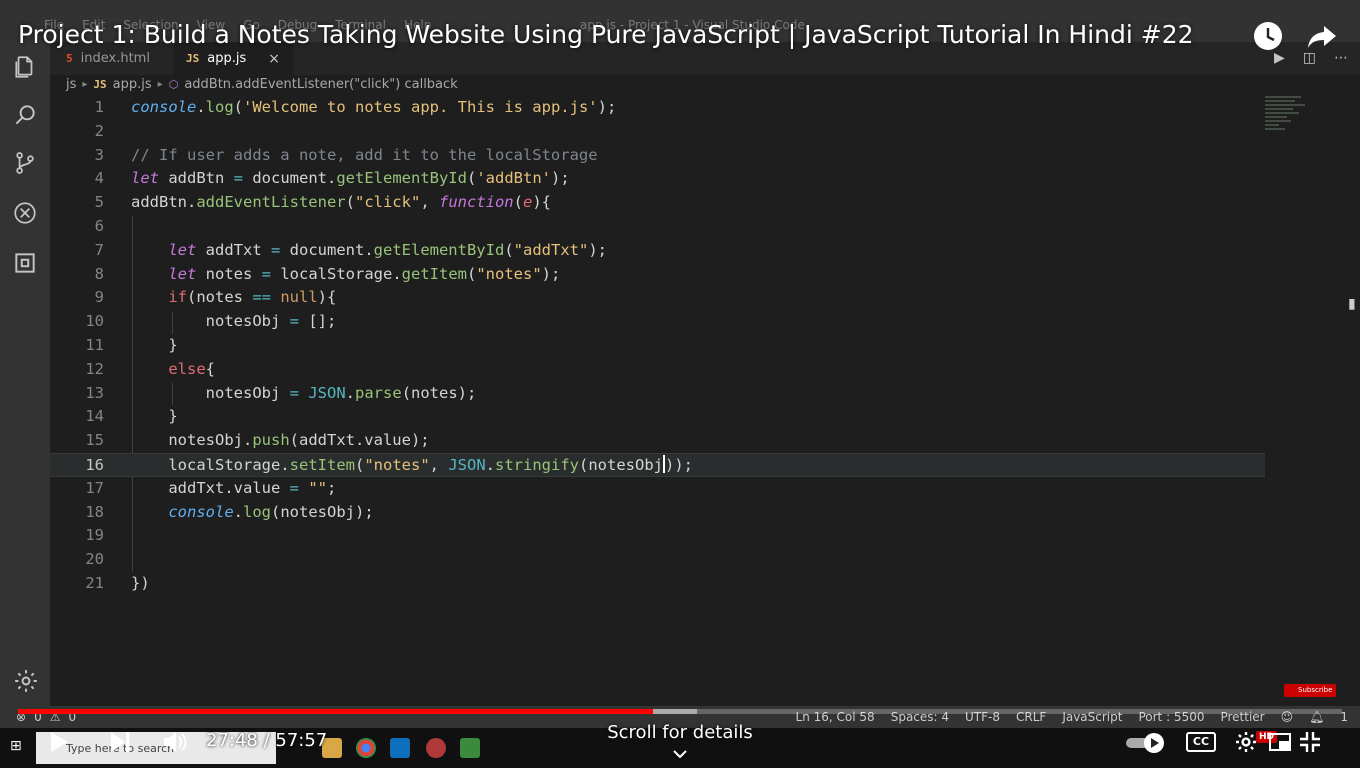  Describe the element at coordinates (25, 263) in the screenshot. I see `extensions-icon` at that location.